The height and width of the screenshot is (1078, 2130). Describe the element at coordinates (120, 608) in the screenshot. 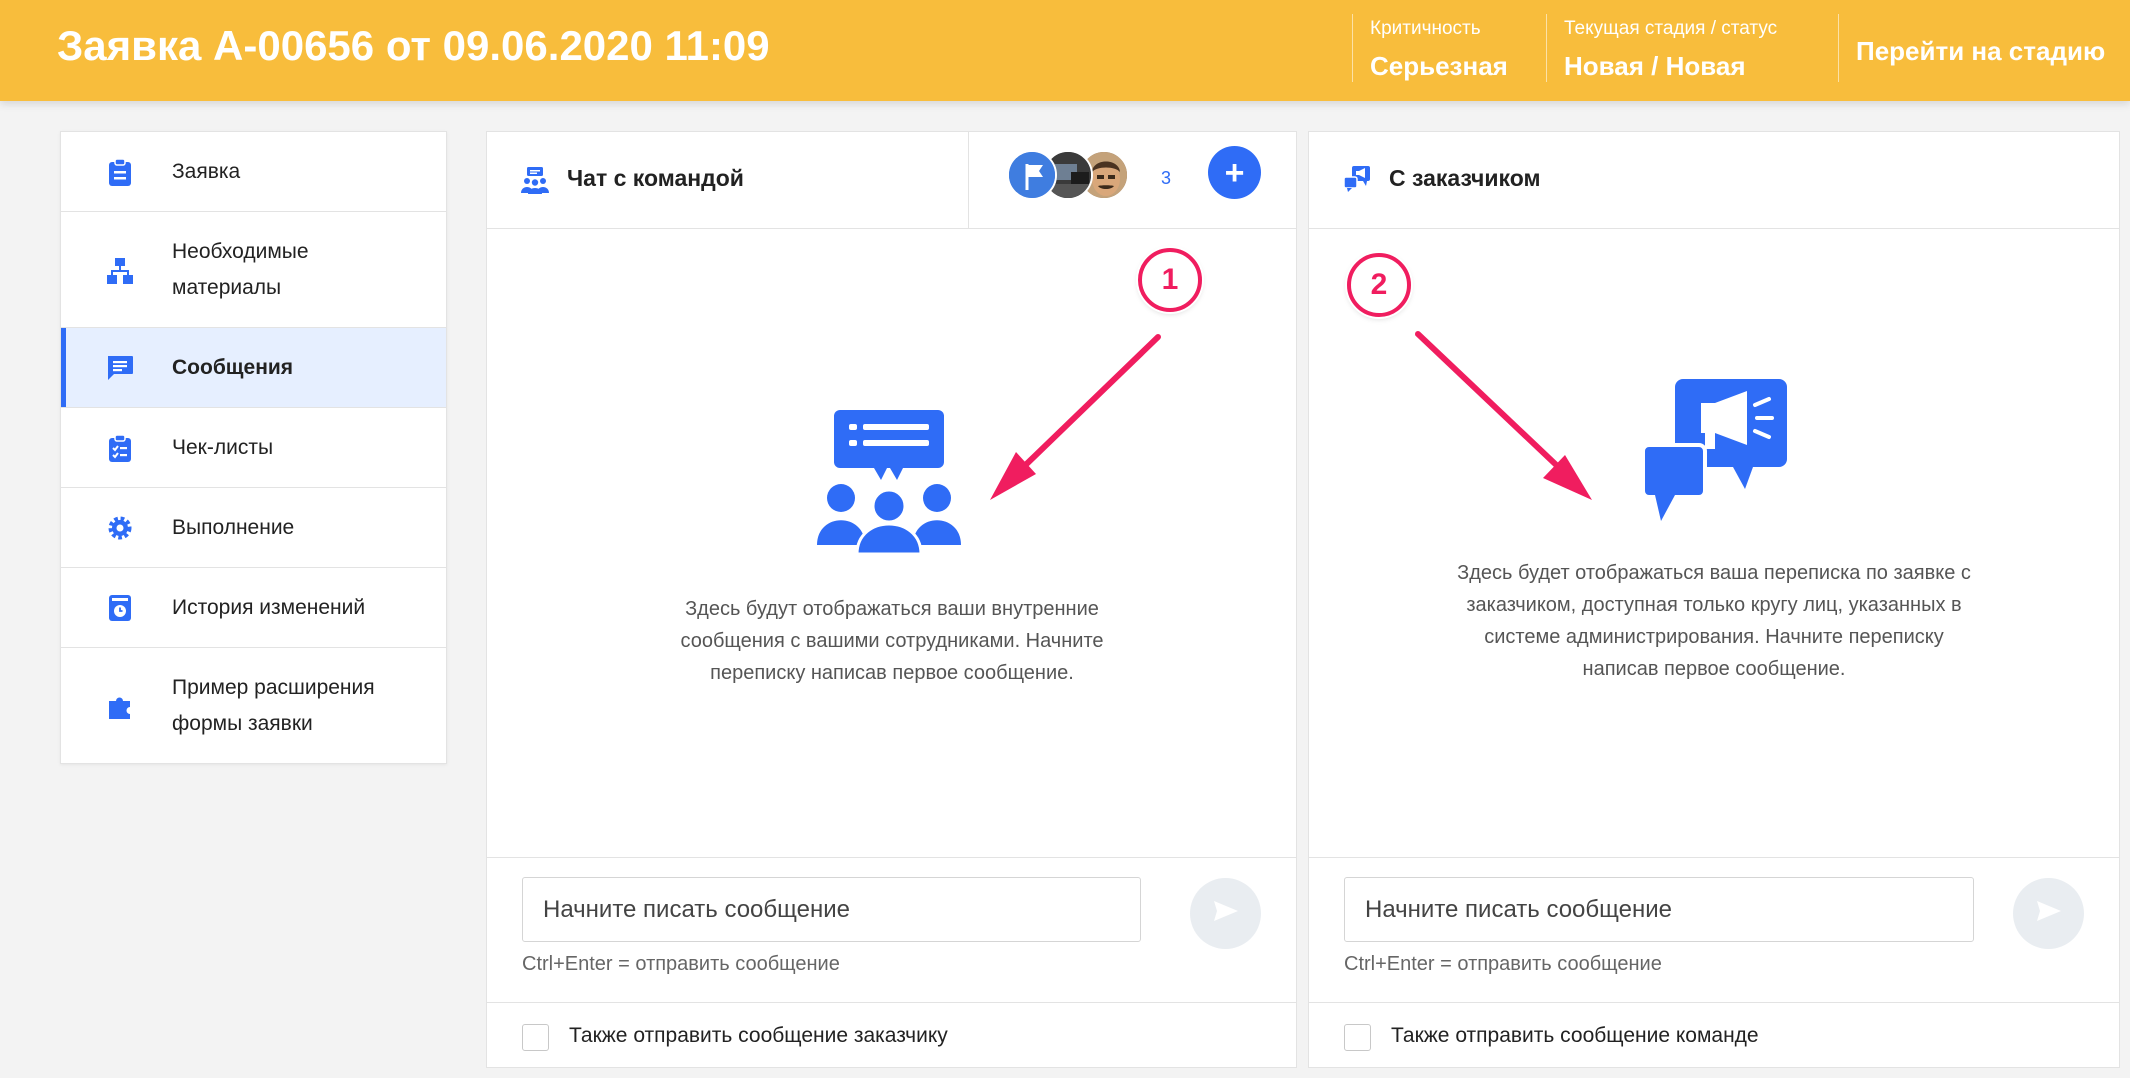

I see `history-icon` at that location.